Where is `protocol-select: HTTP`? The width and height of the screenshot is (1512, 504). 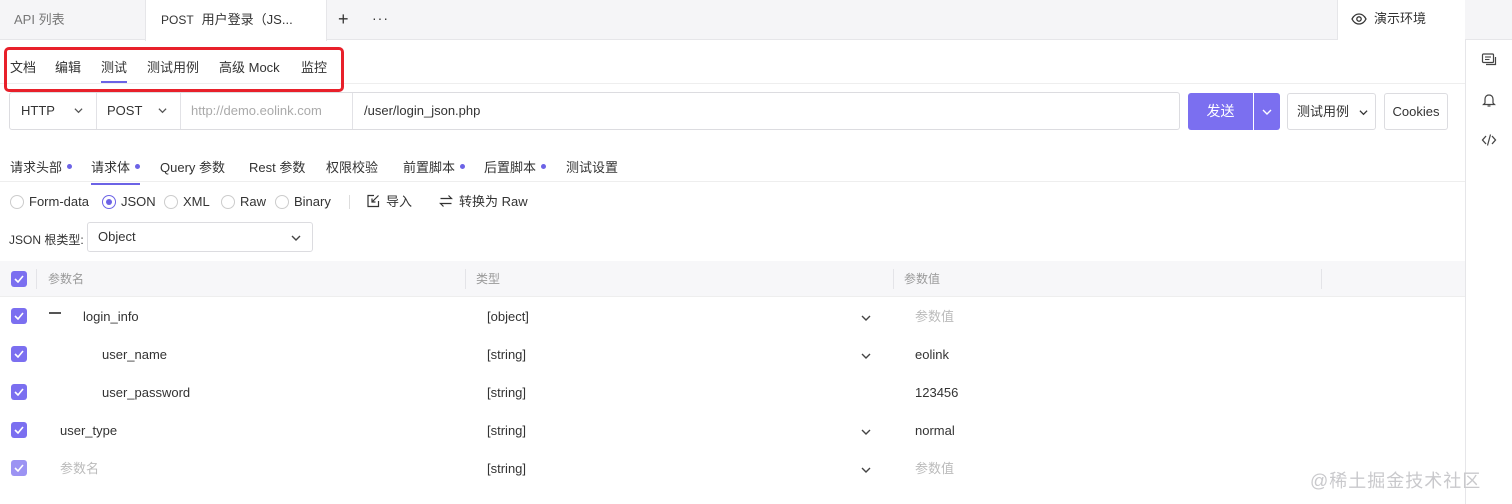 protocol-select: HTTP is located at coordinates (38, 111).